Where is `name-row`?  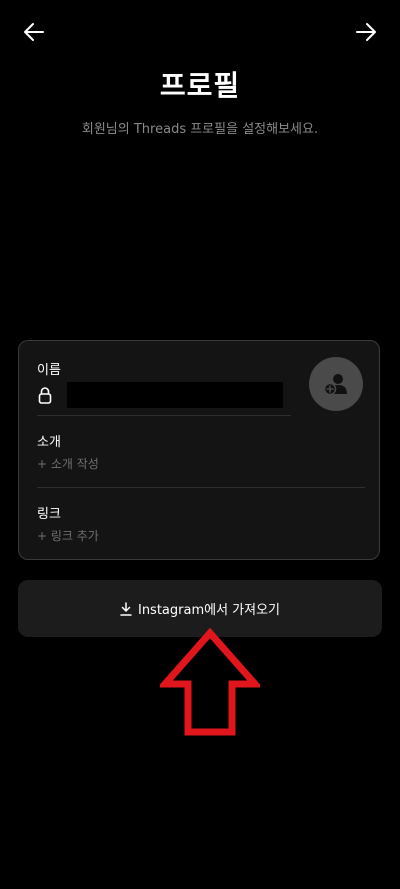 name-row is located at coordinates (162, 395).